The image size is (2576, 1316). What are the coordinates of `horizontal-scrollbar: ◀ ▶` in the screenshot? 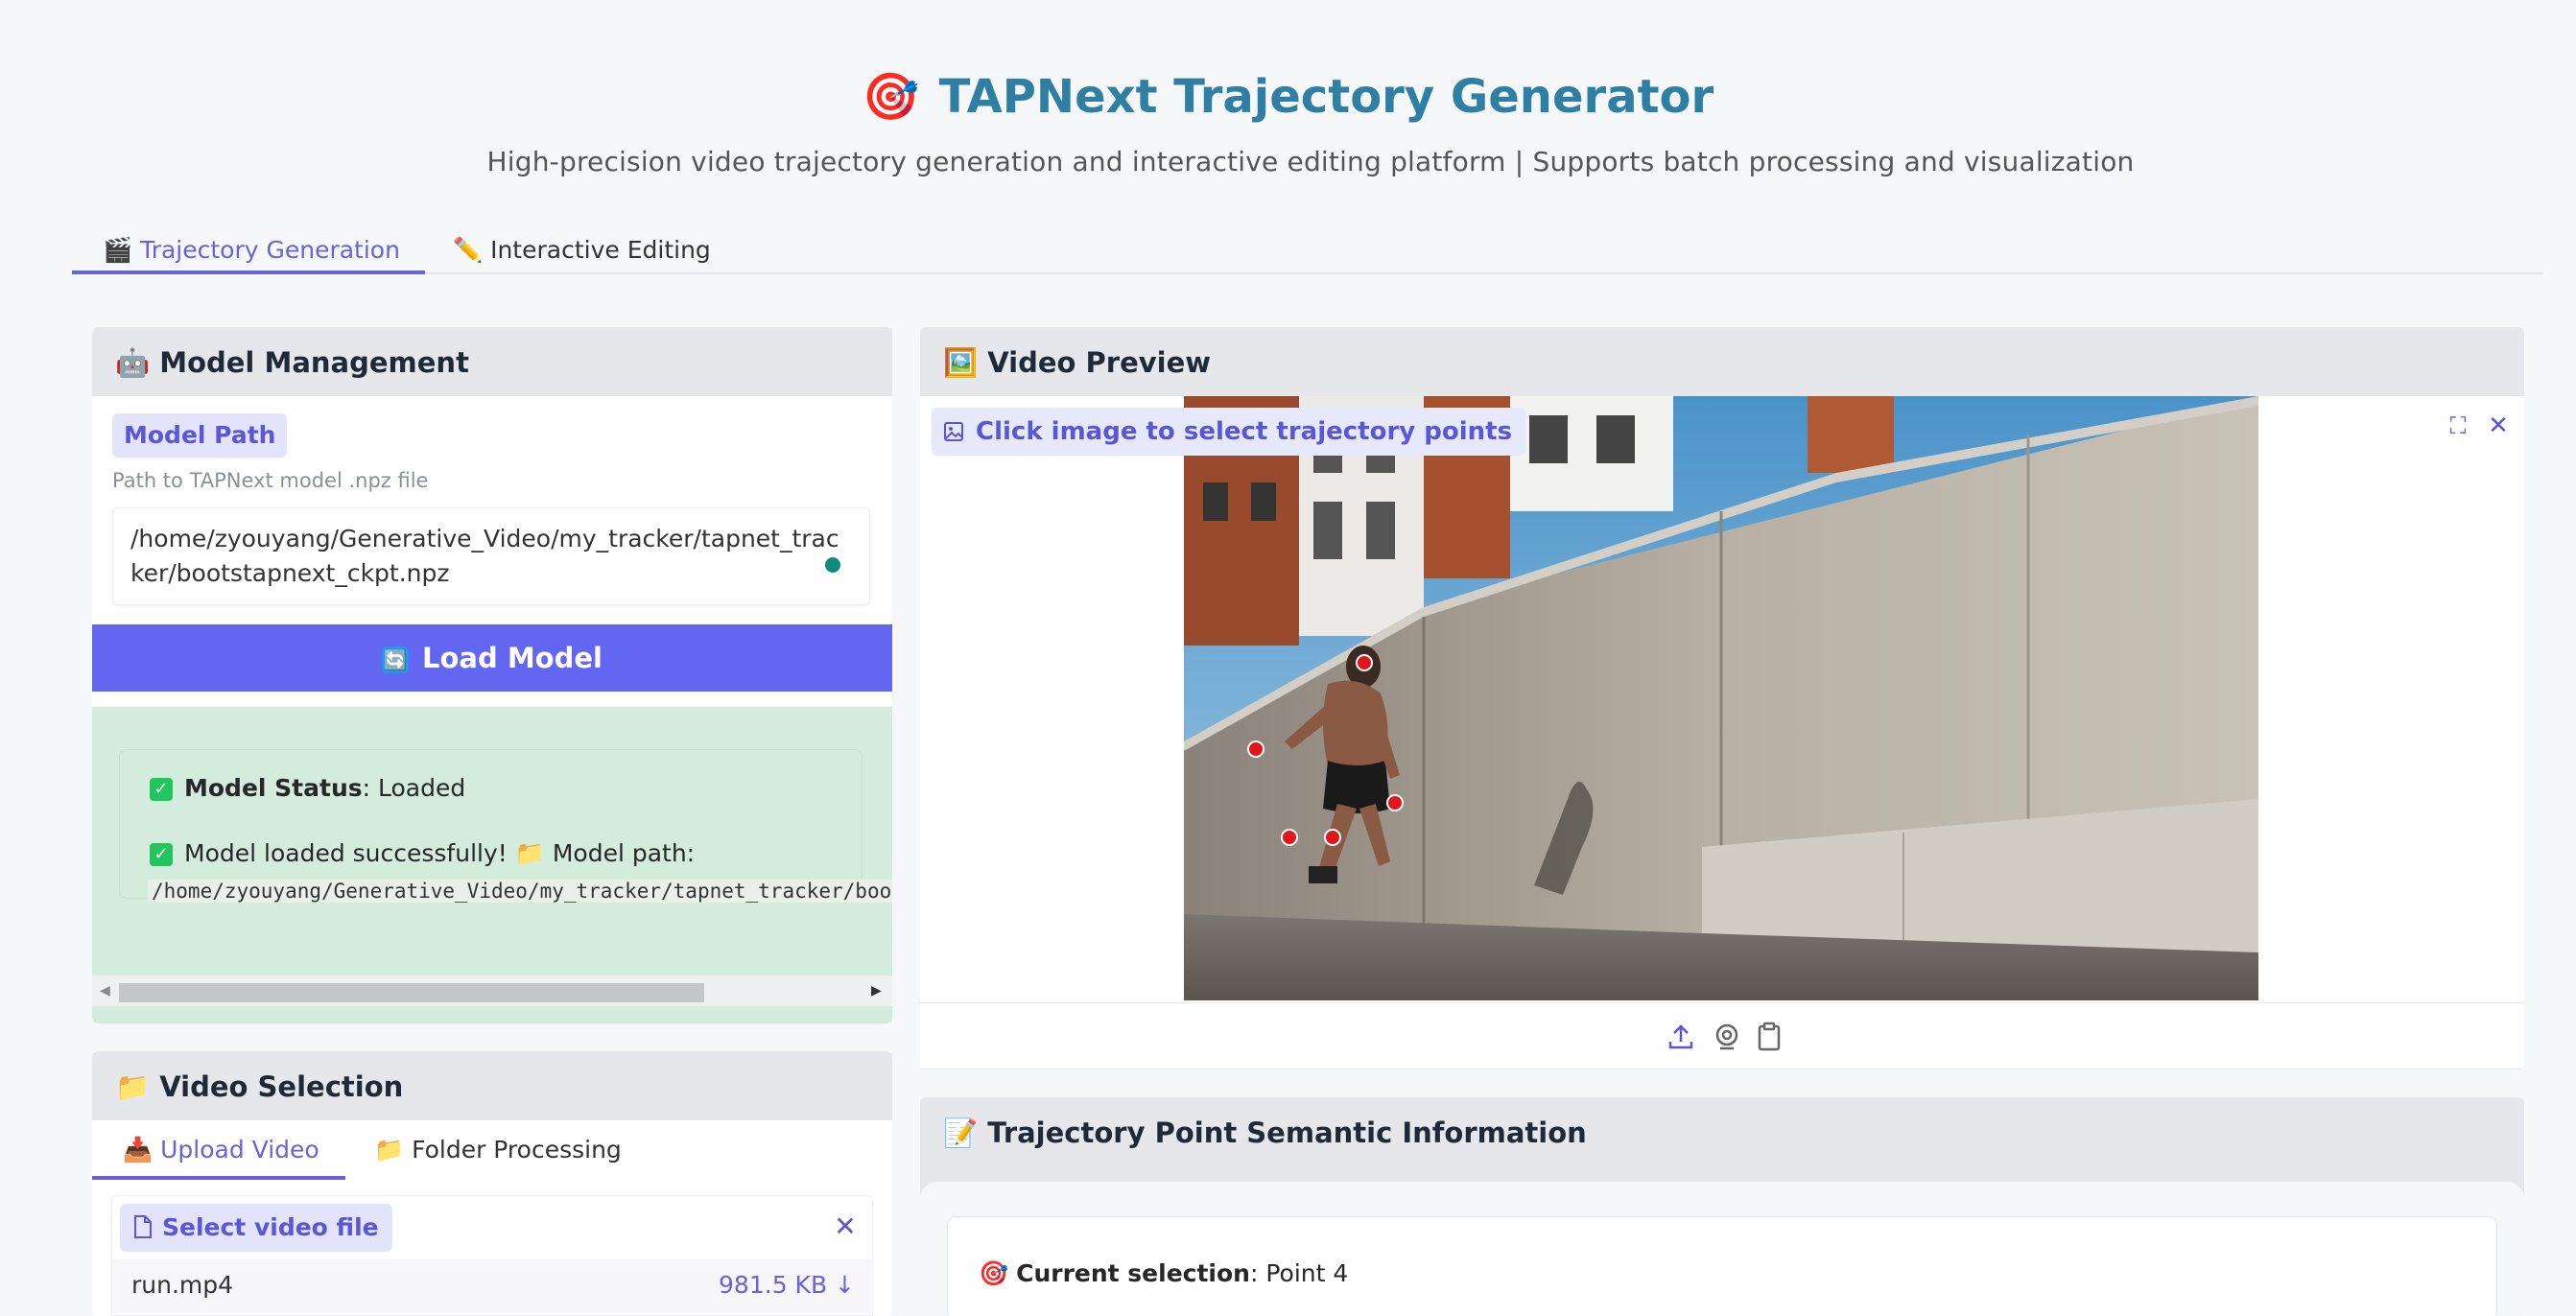 It's located at (492, 991).